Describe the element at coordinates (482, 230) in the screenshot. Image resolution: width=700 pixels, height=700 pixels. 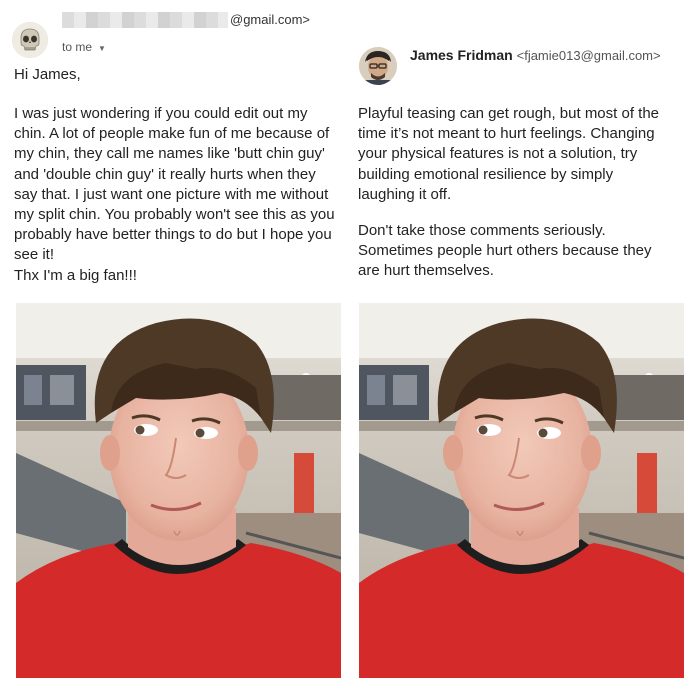
I see `body-line: Don't take those comments seriously.` at that location.